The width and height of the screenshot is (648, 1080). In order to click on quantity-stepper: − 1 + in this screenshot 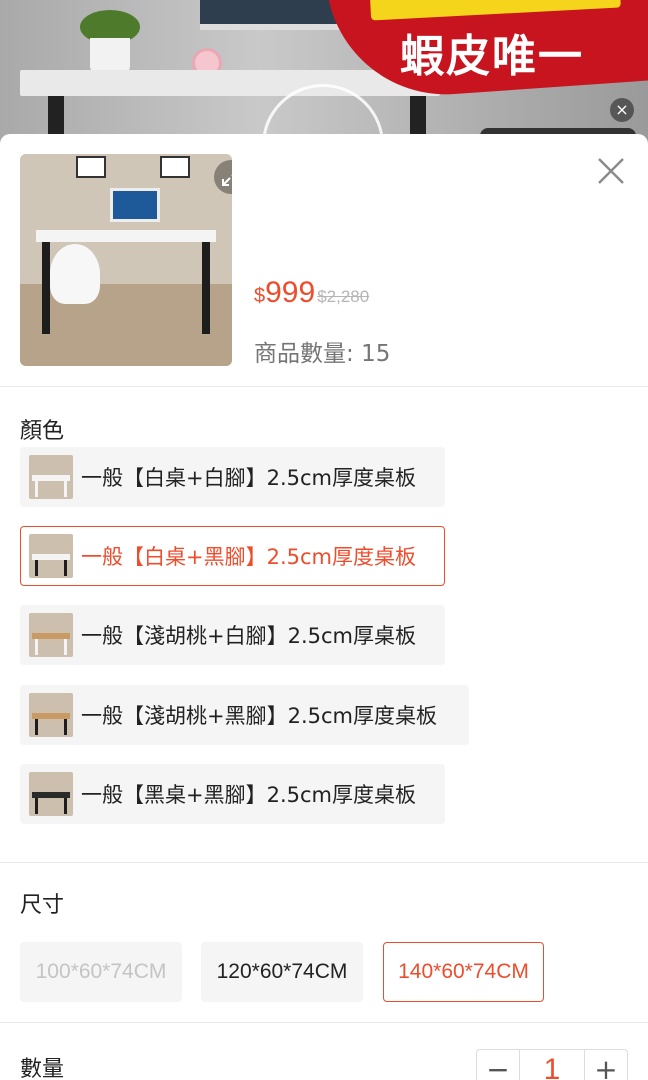, I will do `click(552, 1064)`.